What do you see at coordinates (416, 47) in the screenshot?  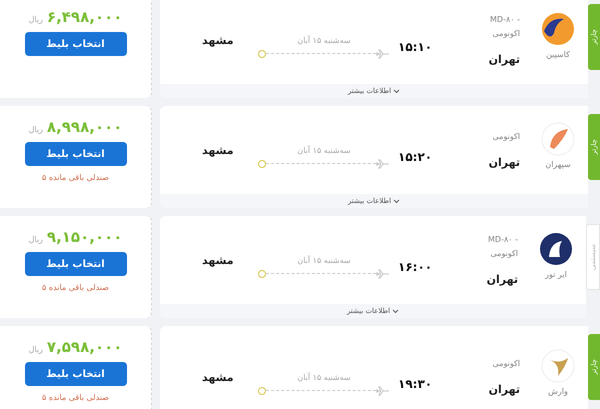 I see `departure-time: ۱۵:۱۰` at bounding box center [416, 47].